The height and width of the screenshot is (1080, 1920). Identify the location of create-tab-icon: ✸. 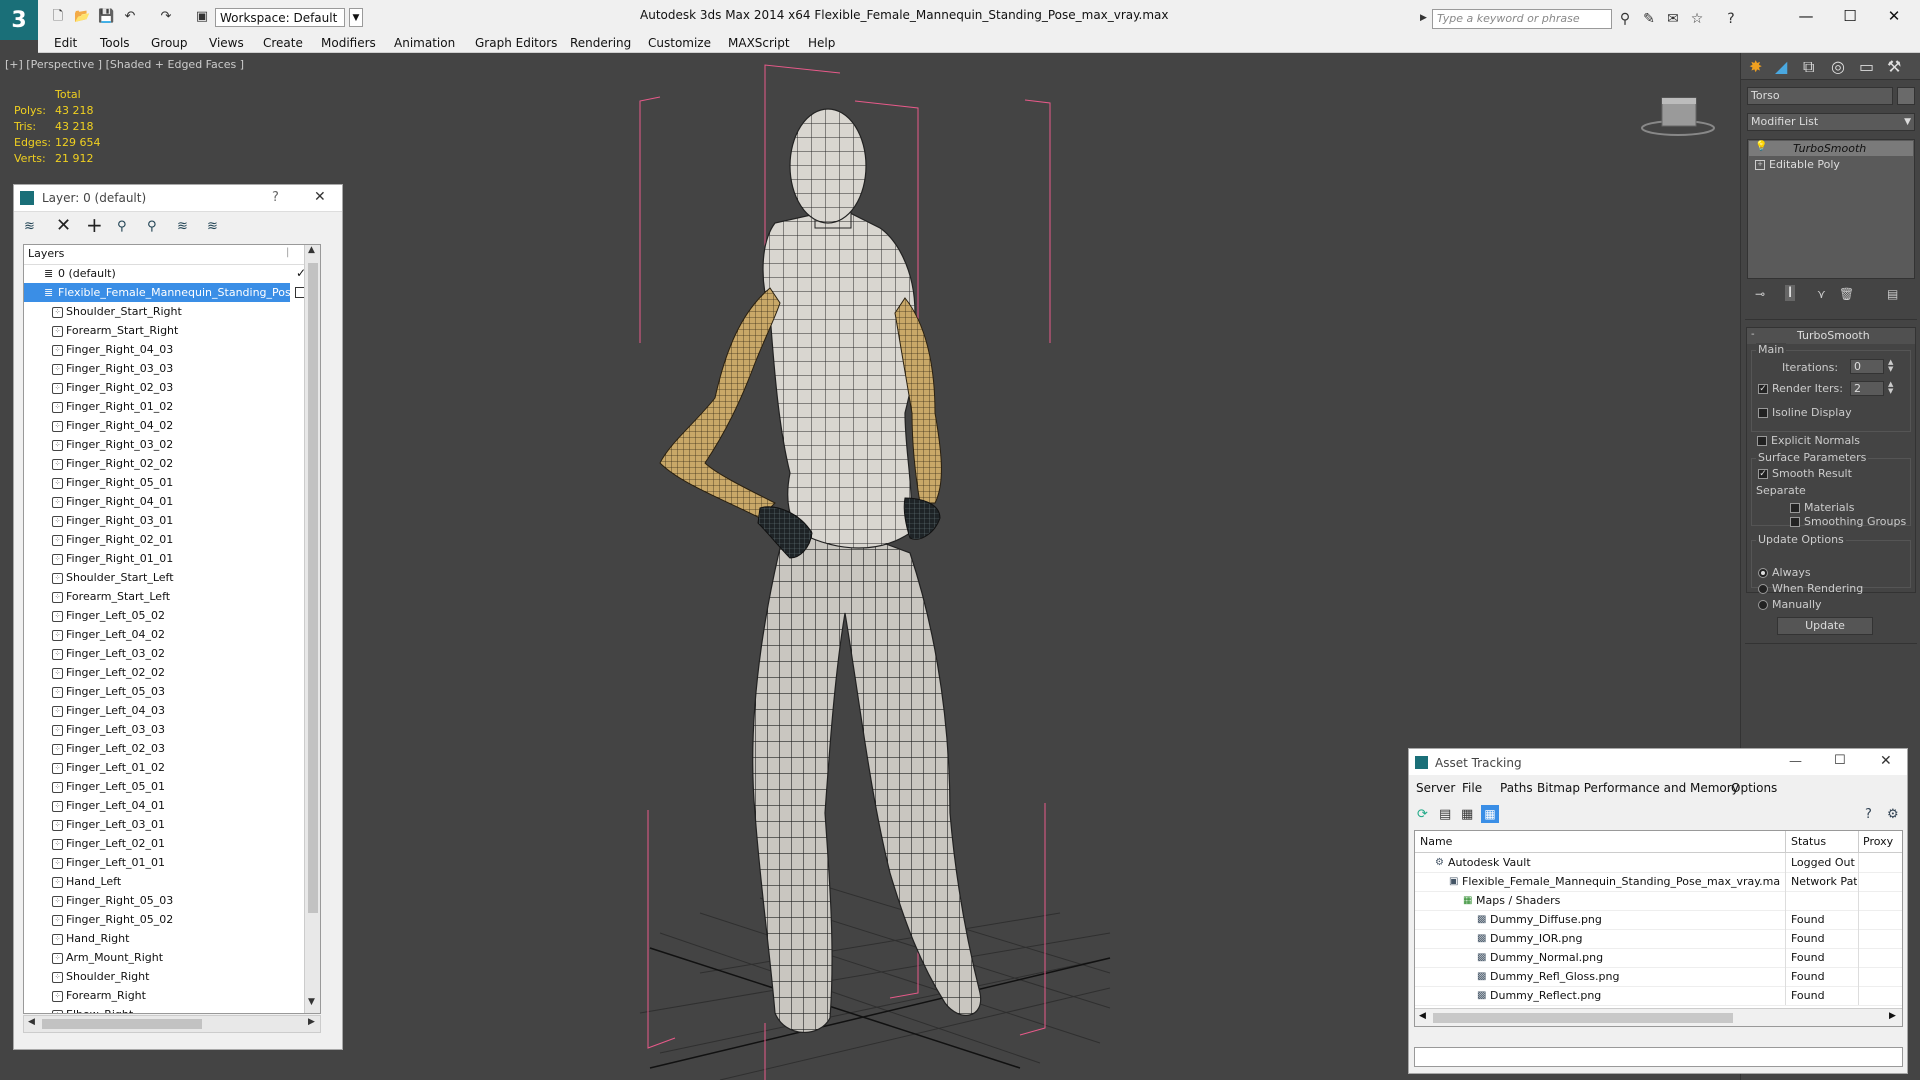
(1755, 66).